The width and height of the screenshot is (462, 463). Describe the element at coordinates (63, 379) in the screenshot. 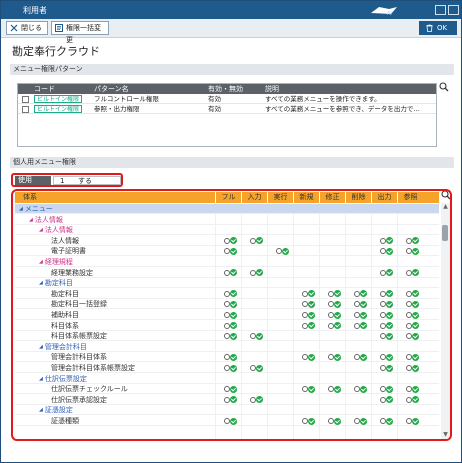

I see `tree-label: 仕訳伝票設定` at that location.